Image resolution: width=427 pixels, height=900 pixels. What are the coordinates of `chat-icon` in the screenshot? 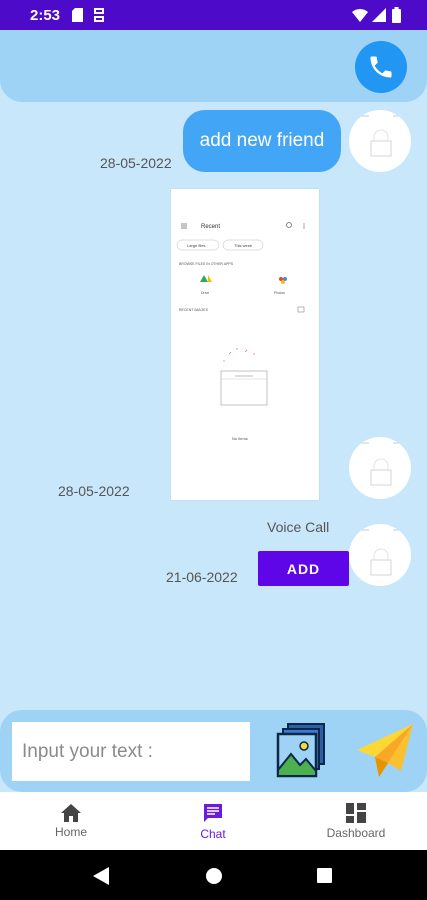 It's located at (213, 812).